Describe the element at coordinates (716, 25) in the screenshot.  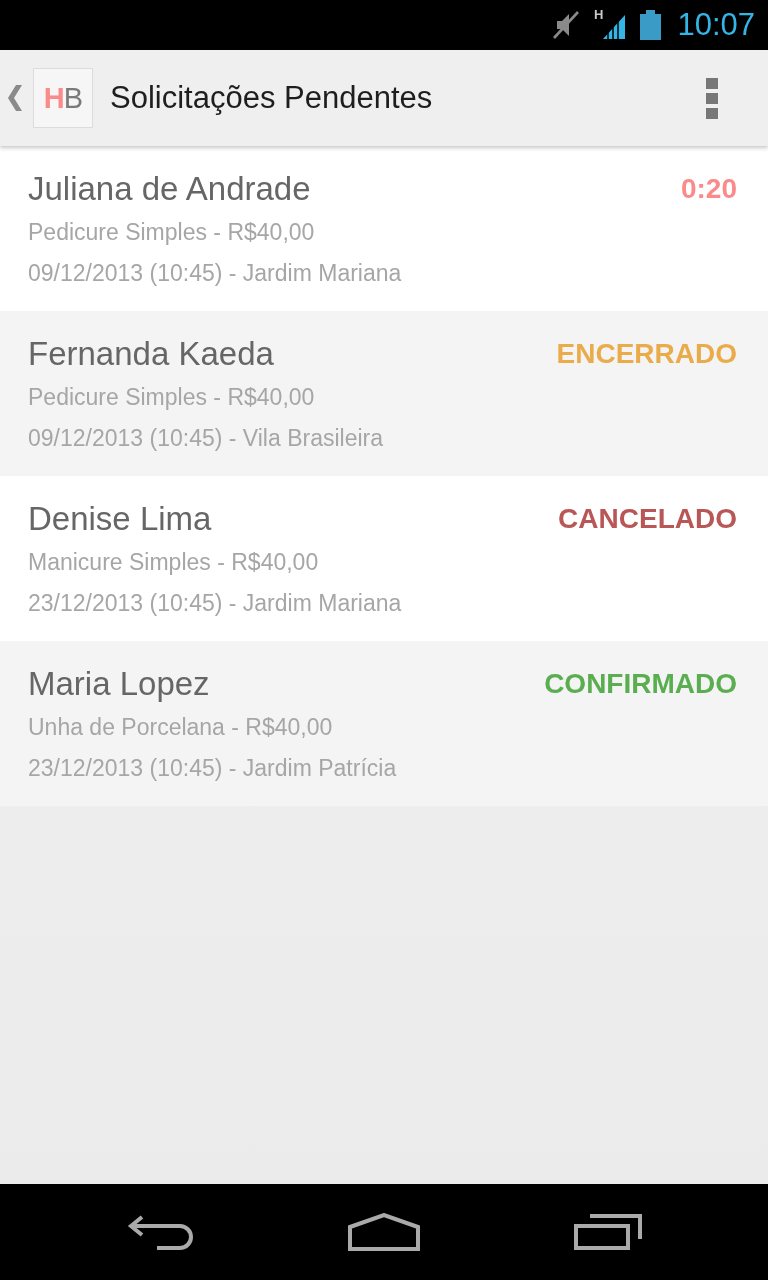
I see `clock-time: 10:07` at that location.